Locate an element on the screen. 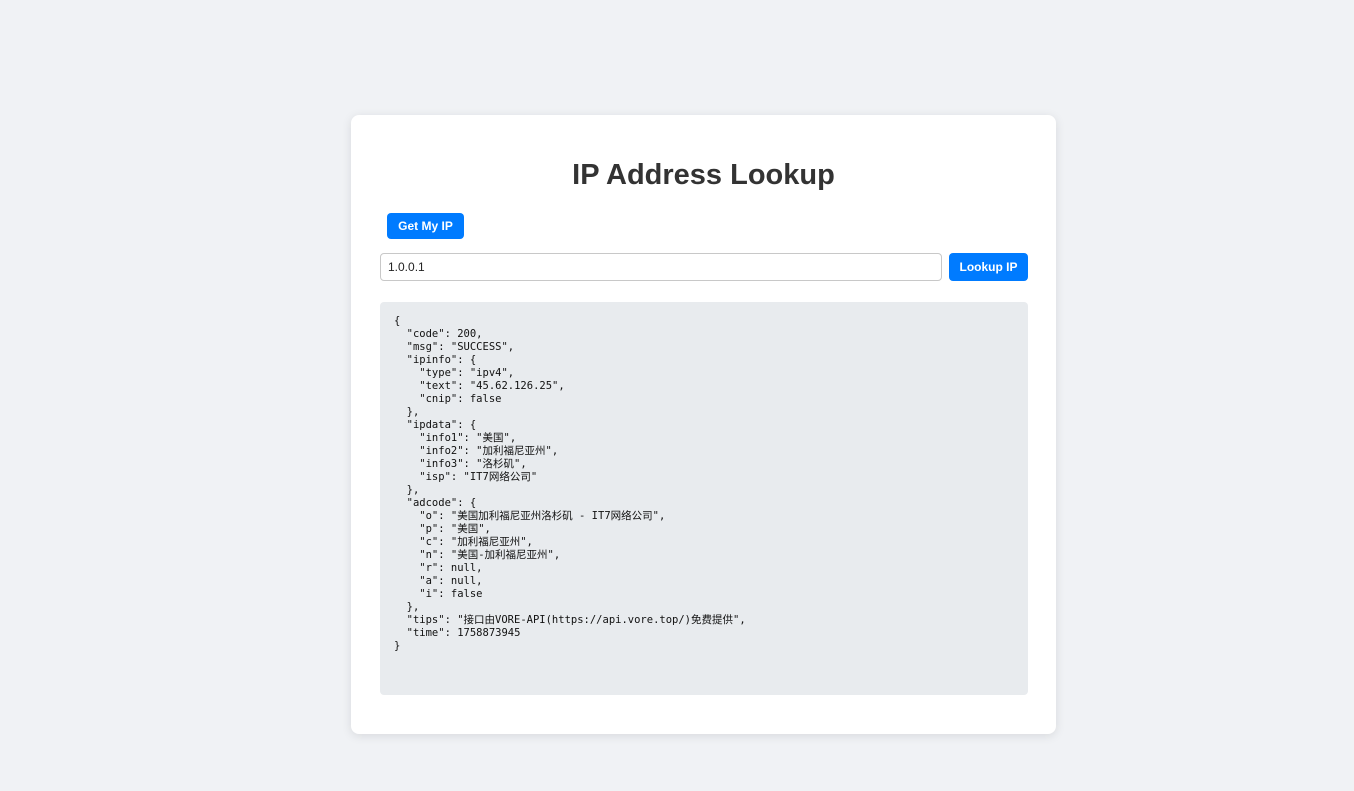 The width and height of the screenshot is (1354, 791). ip-address-input is located at coordinates (661, 267).